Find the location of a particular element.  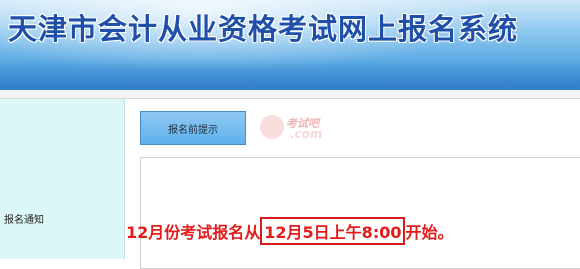

page-title: 天津市会计从业资格考试网上报名系统 is located at coordinates (263, 29).